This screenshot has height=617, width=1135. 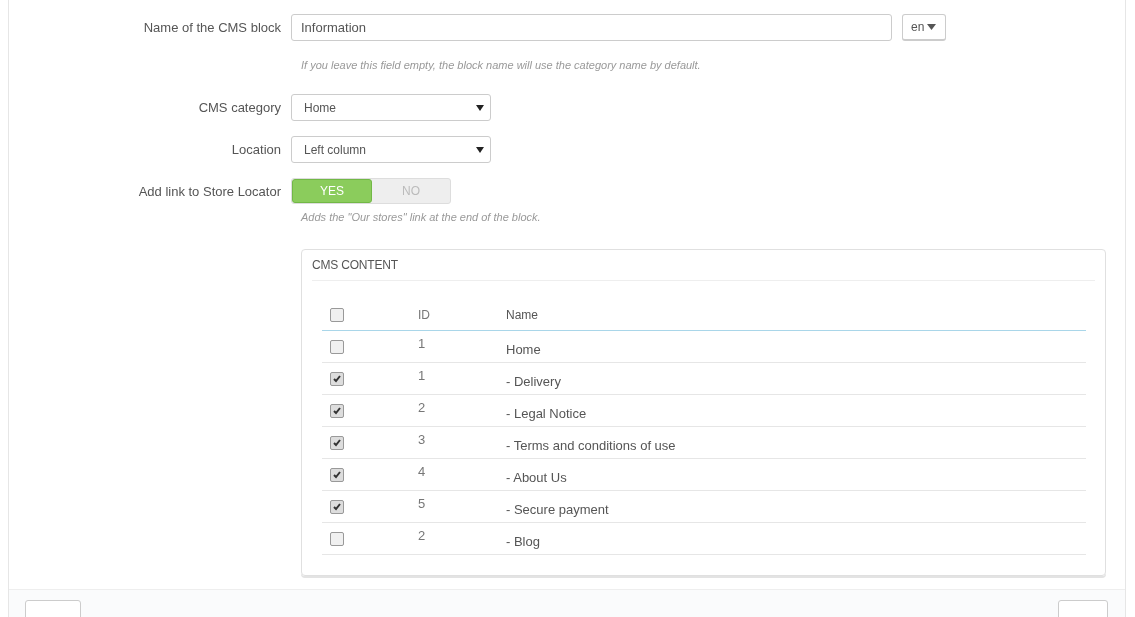 I want to click on field-label: CMS category, so click(x=239, y=107).